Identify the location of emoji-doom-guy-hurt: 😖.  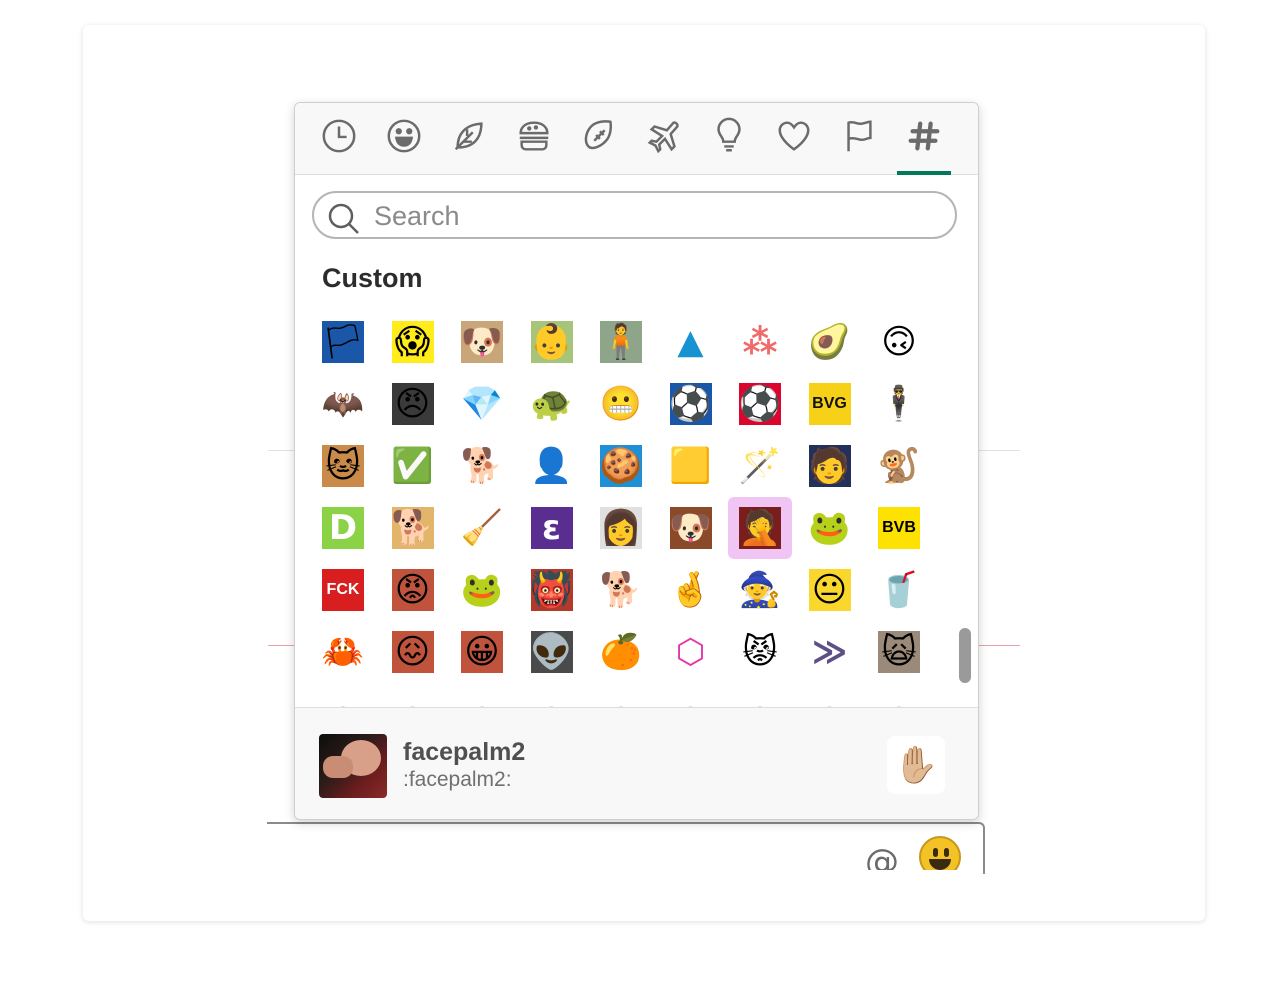
(413, 652).